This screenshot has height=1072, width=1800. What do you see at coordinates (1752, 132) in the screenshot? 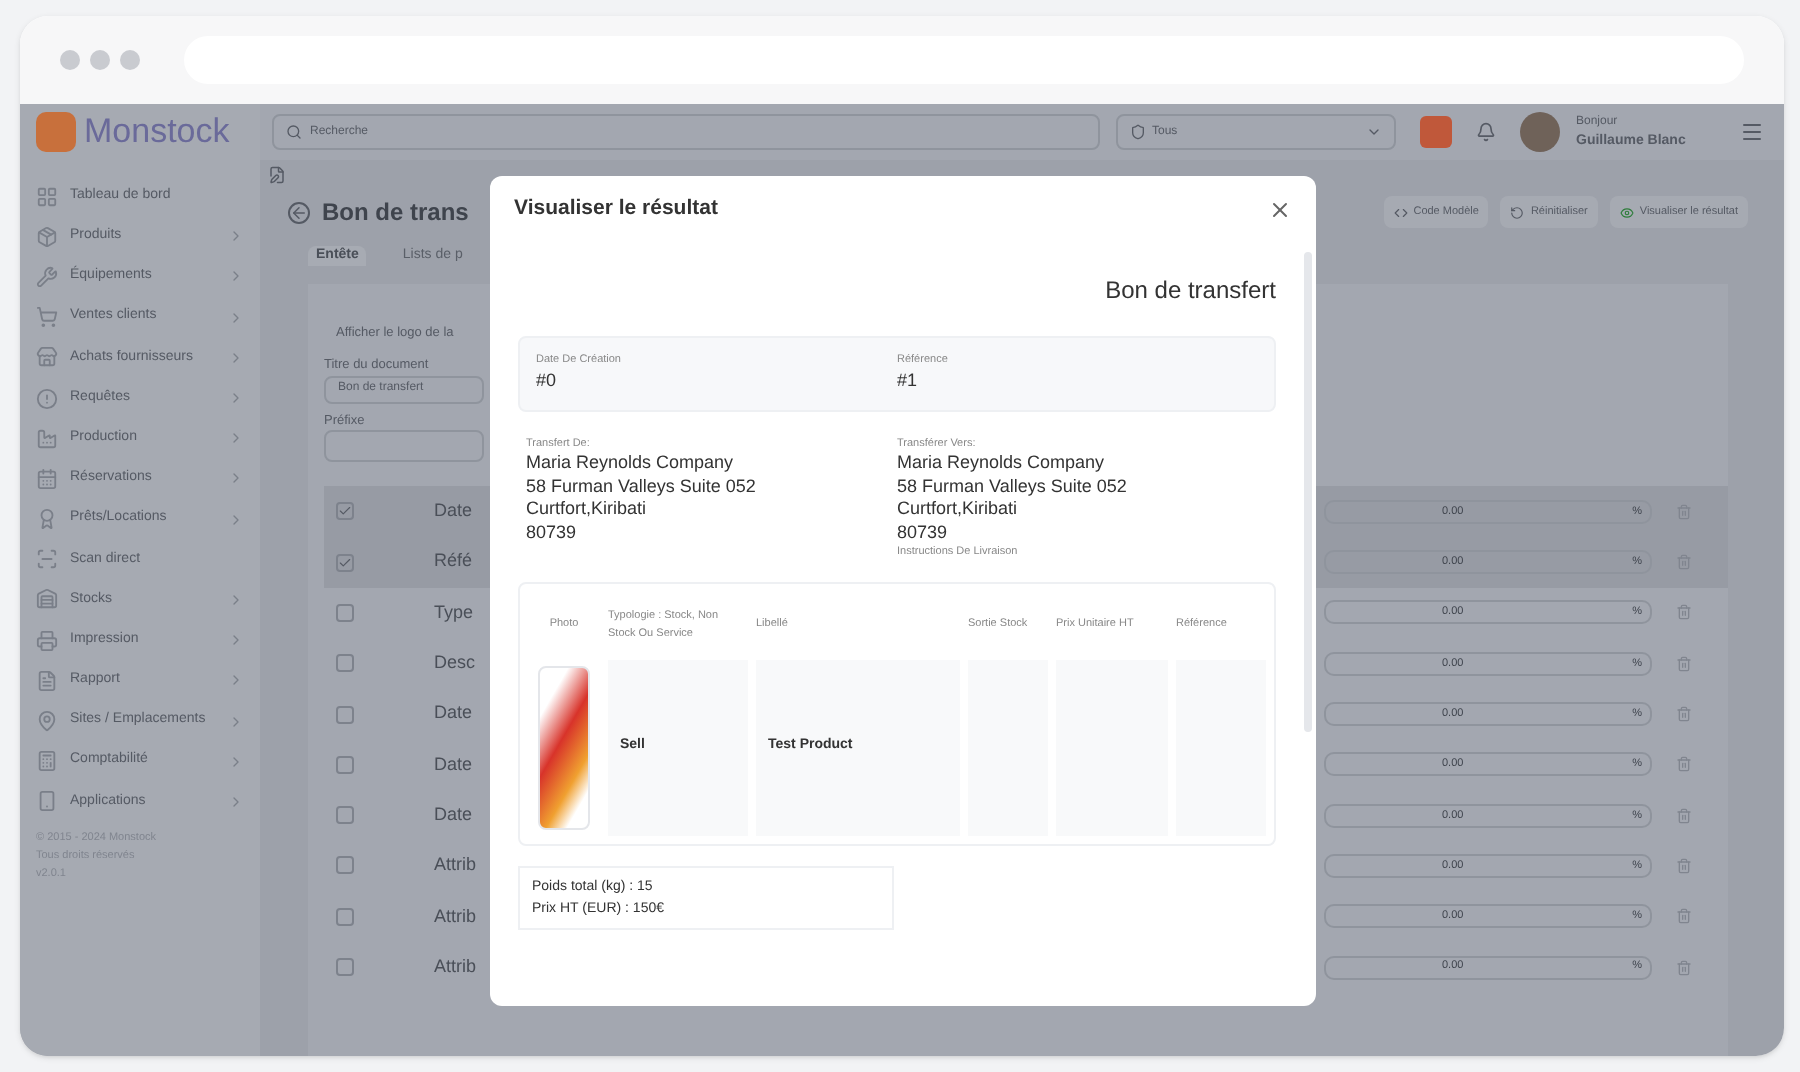
I see `menu-icon` at bounding box center [1752, 132].